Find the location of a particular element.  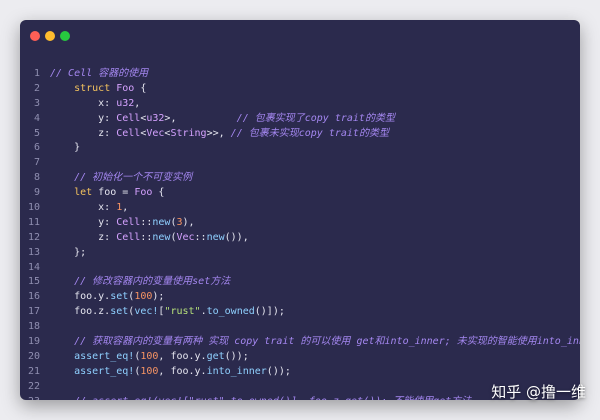

code-token: let is located at coordinates (83, 193).